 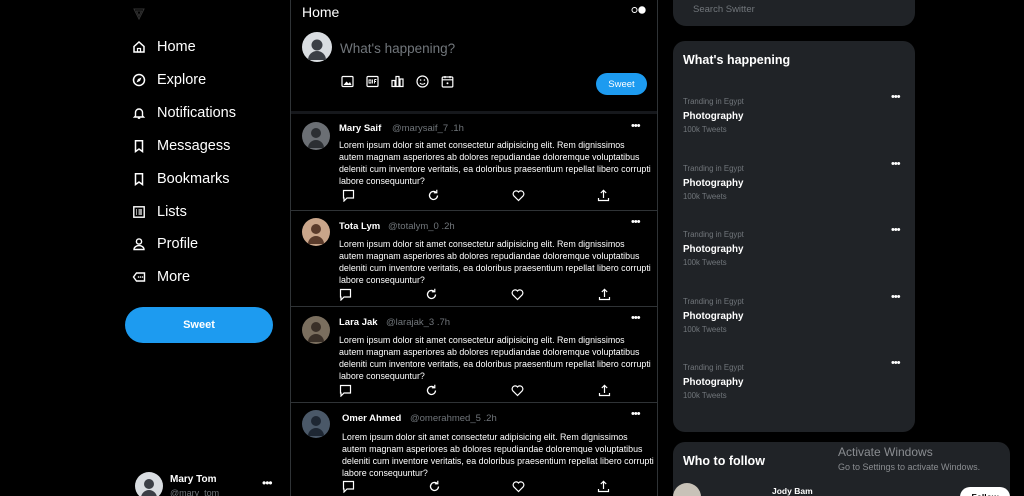 What do you see at coordinates (397, 81) in the screenshot?
I see `poll-icon` at bounding box center [397, 81].